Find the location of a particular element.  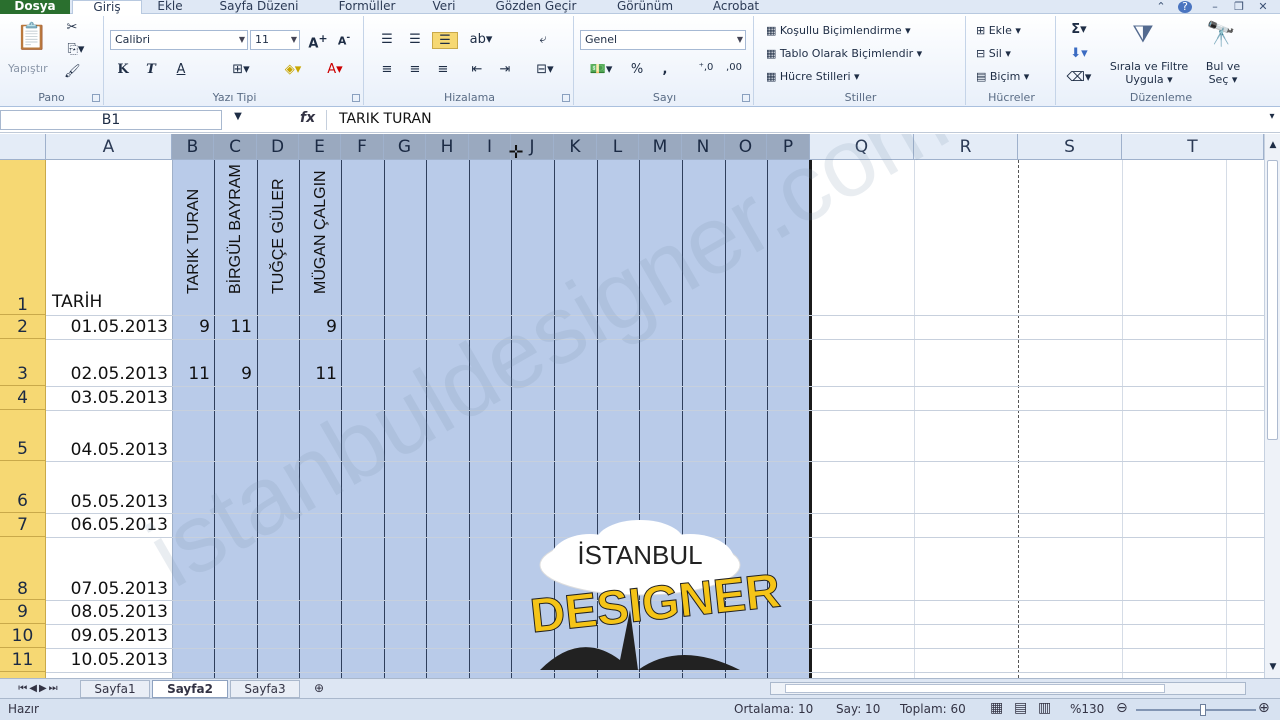

find-select-button: Bul ve Seç ▾ is located at coordinates (1223, 73).